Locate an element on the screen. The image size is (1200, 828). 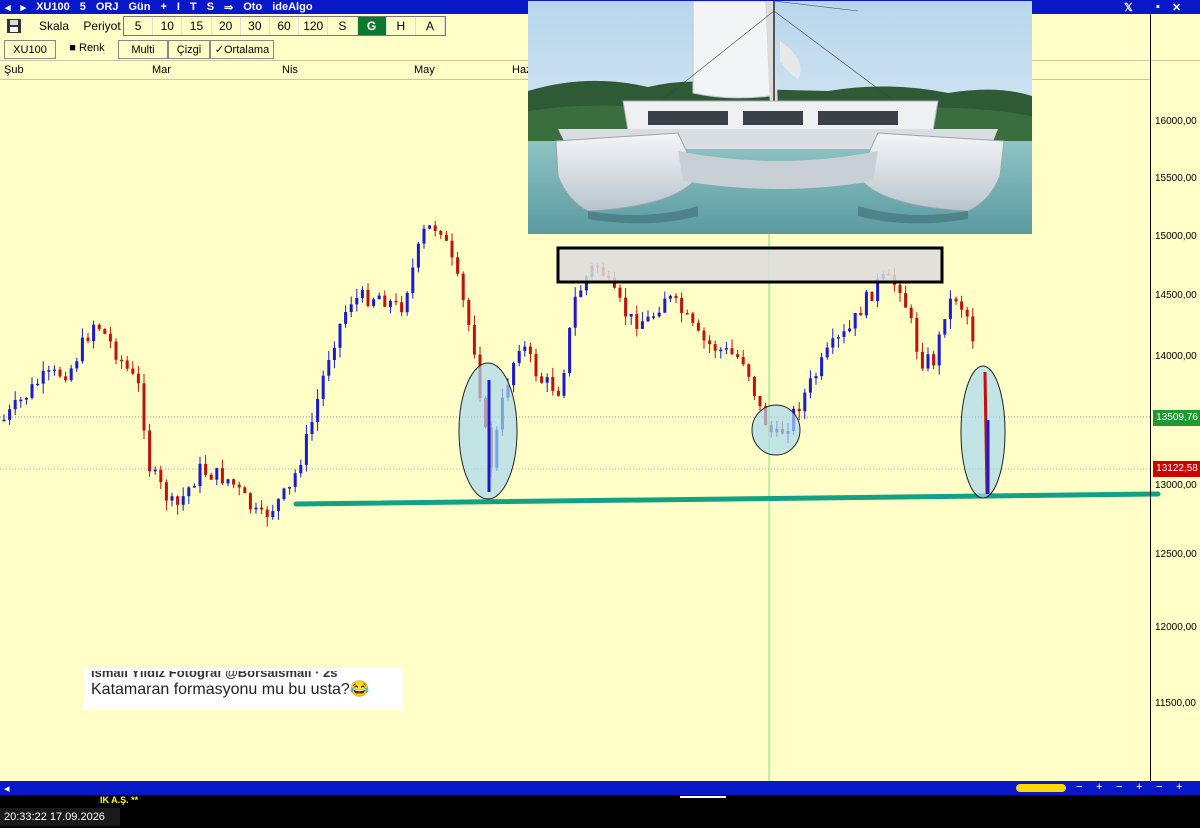
scroll-left-icon: ◂ is located at coordinates (7, 788).